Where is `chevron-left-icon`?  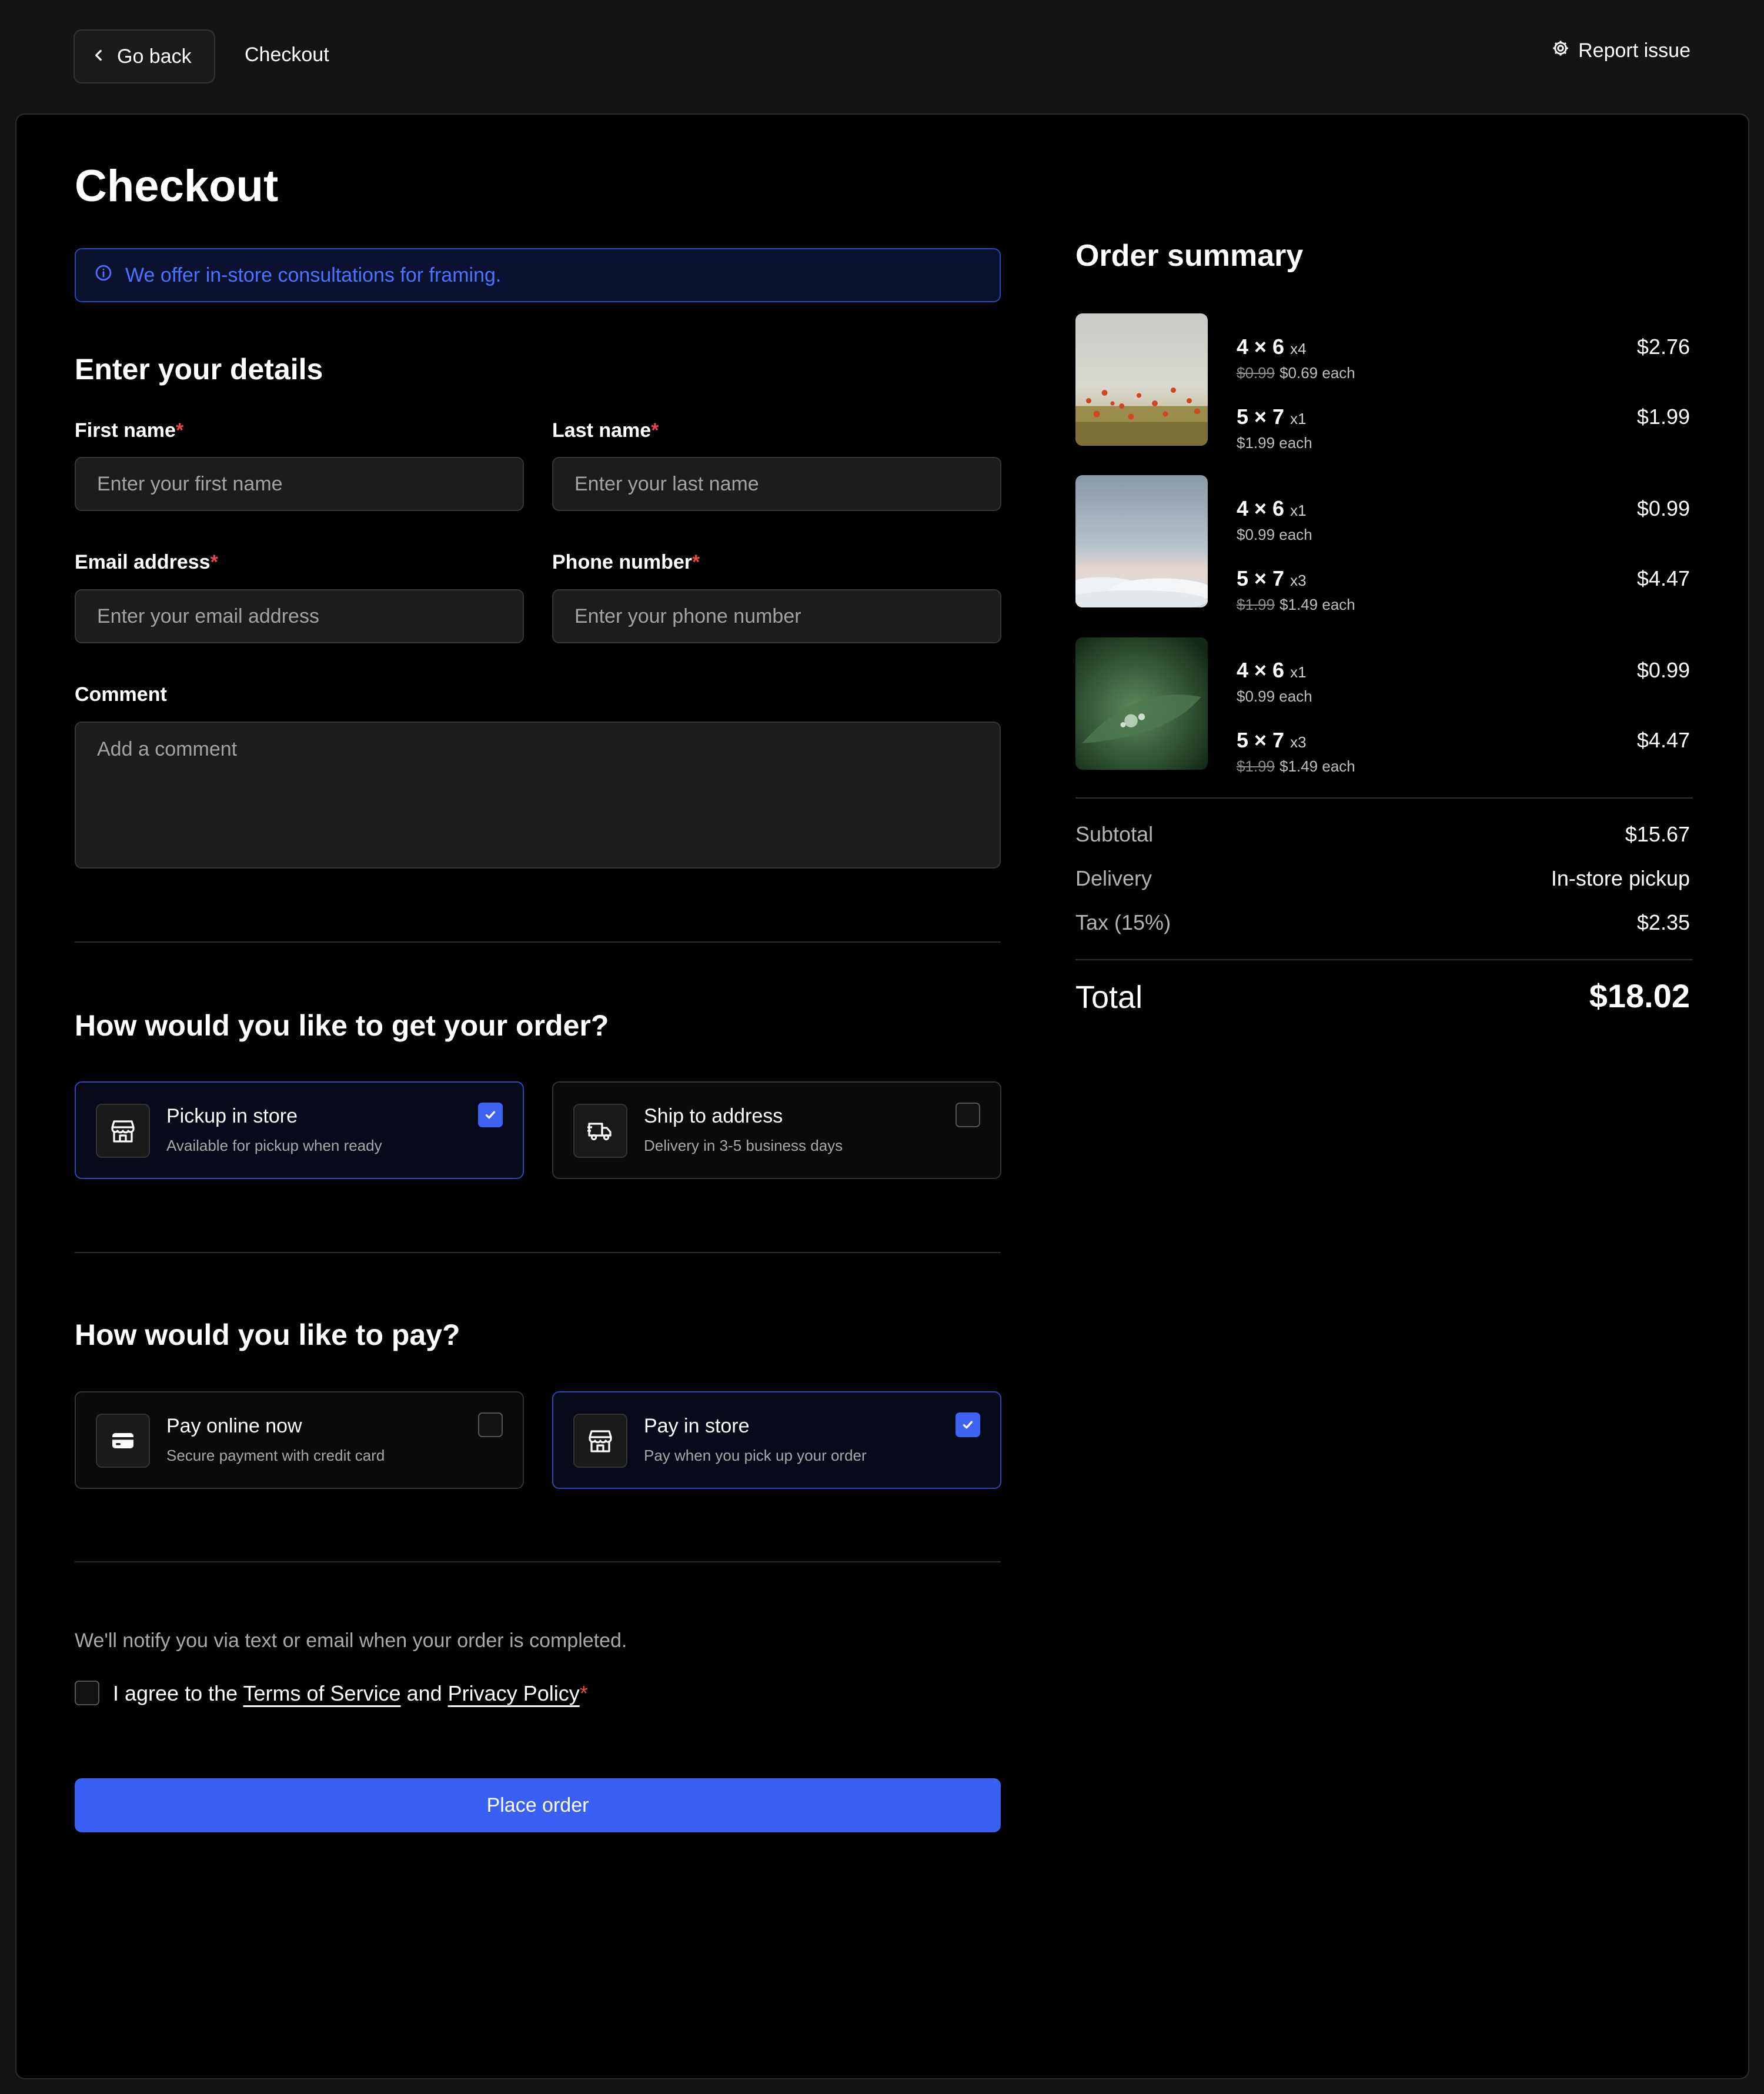 chevron-left-icon is located at coordinates (98, 56).